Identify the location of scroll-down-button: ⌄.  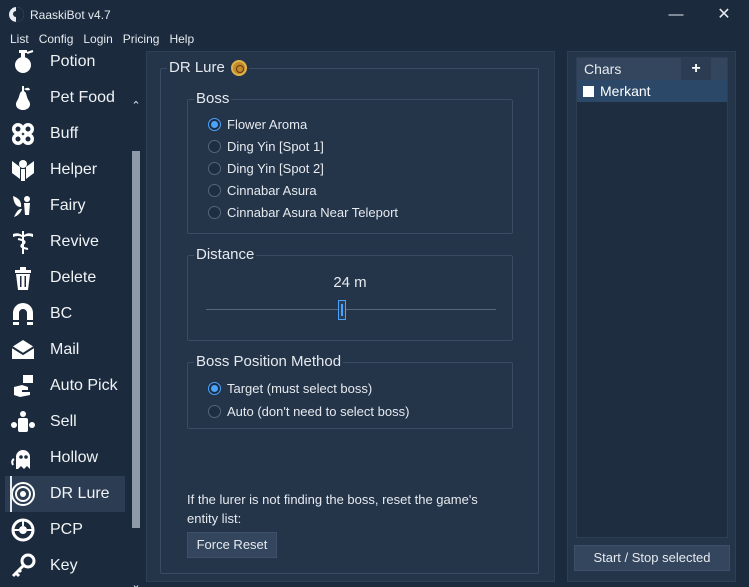
(136, 583).